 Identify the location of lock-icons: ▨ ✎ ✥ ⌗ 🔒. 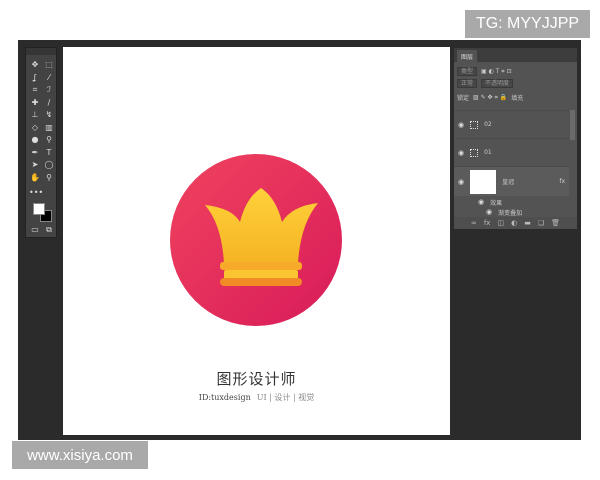
(490, 98).